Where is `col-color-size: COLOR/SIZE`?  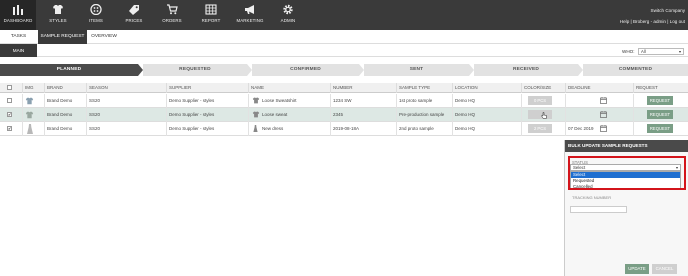 col-color-size: COLOR/SIZE is located at coordinates (543, 88).